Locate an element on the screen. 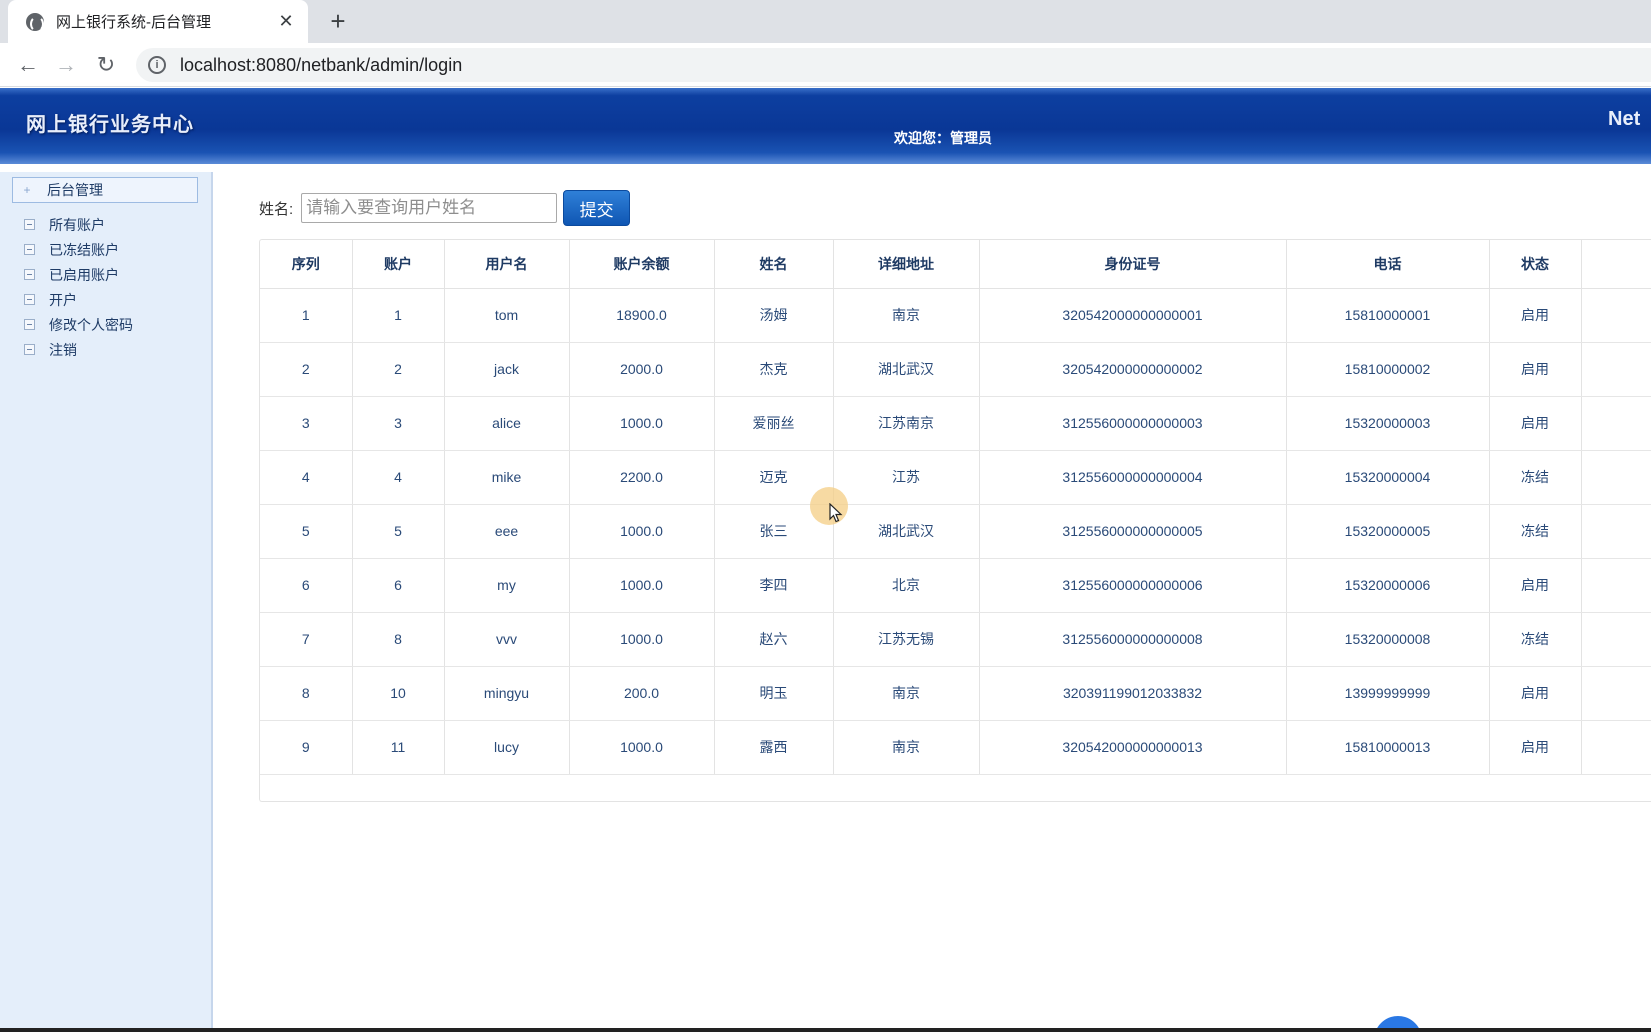  submit-button: 提交 is located at coordinates (597, 208).